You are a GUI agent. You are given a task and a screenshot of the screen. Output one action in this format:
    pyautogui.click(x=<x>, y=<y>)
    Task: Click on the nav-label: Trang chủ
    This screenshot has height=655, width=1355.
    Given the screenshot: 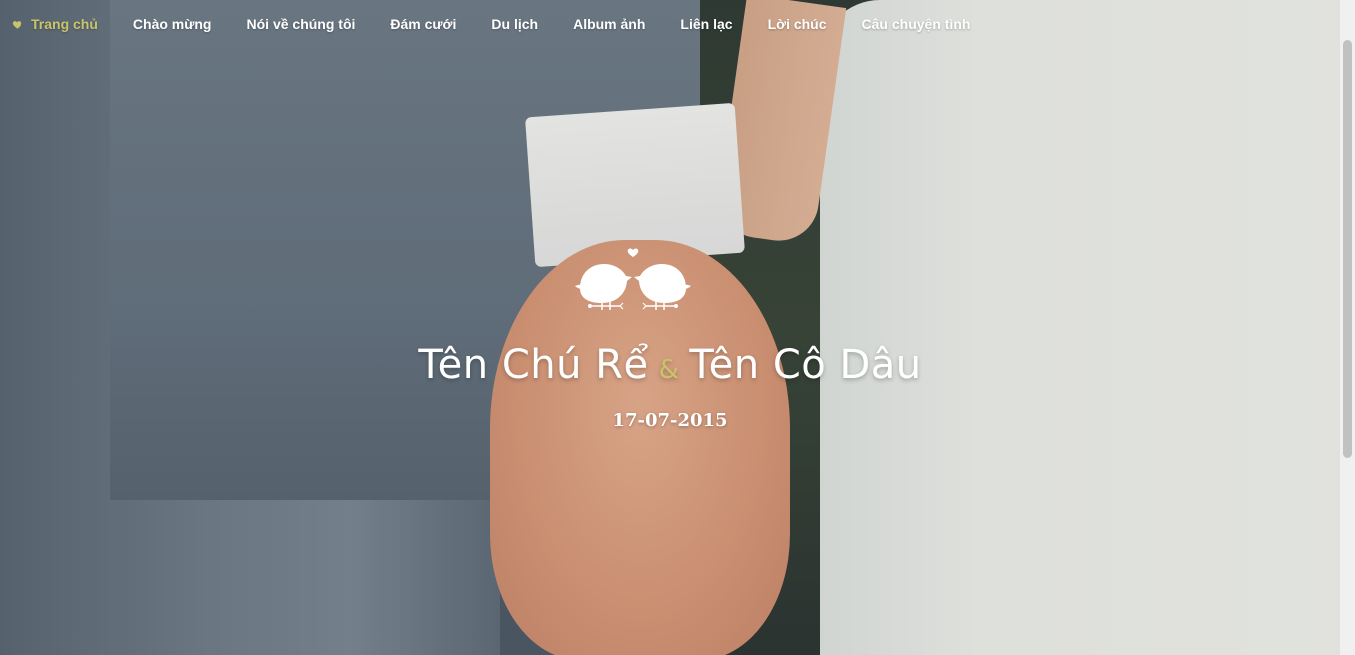 What is the action you would take?
    pyautogui.click(x=64, y=24)
    